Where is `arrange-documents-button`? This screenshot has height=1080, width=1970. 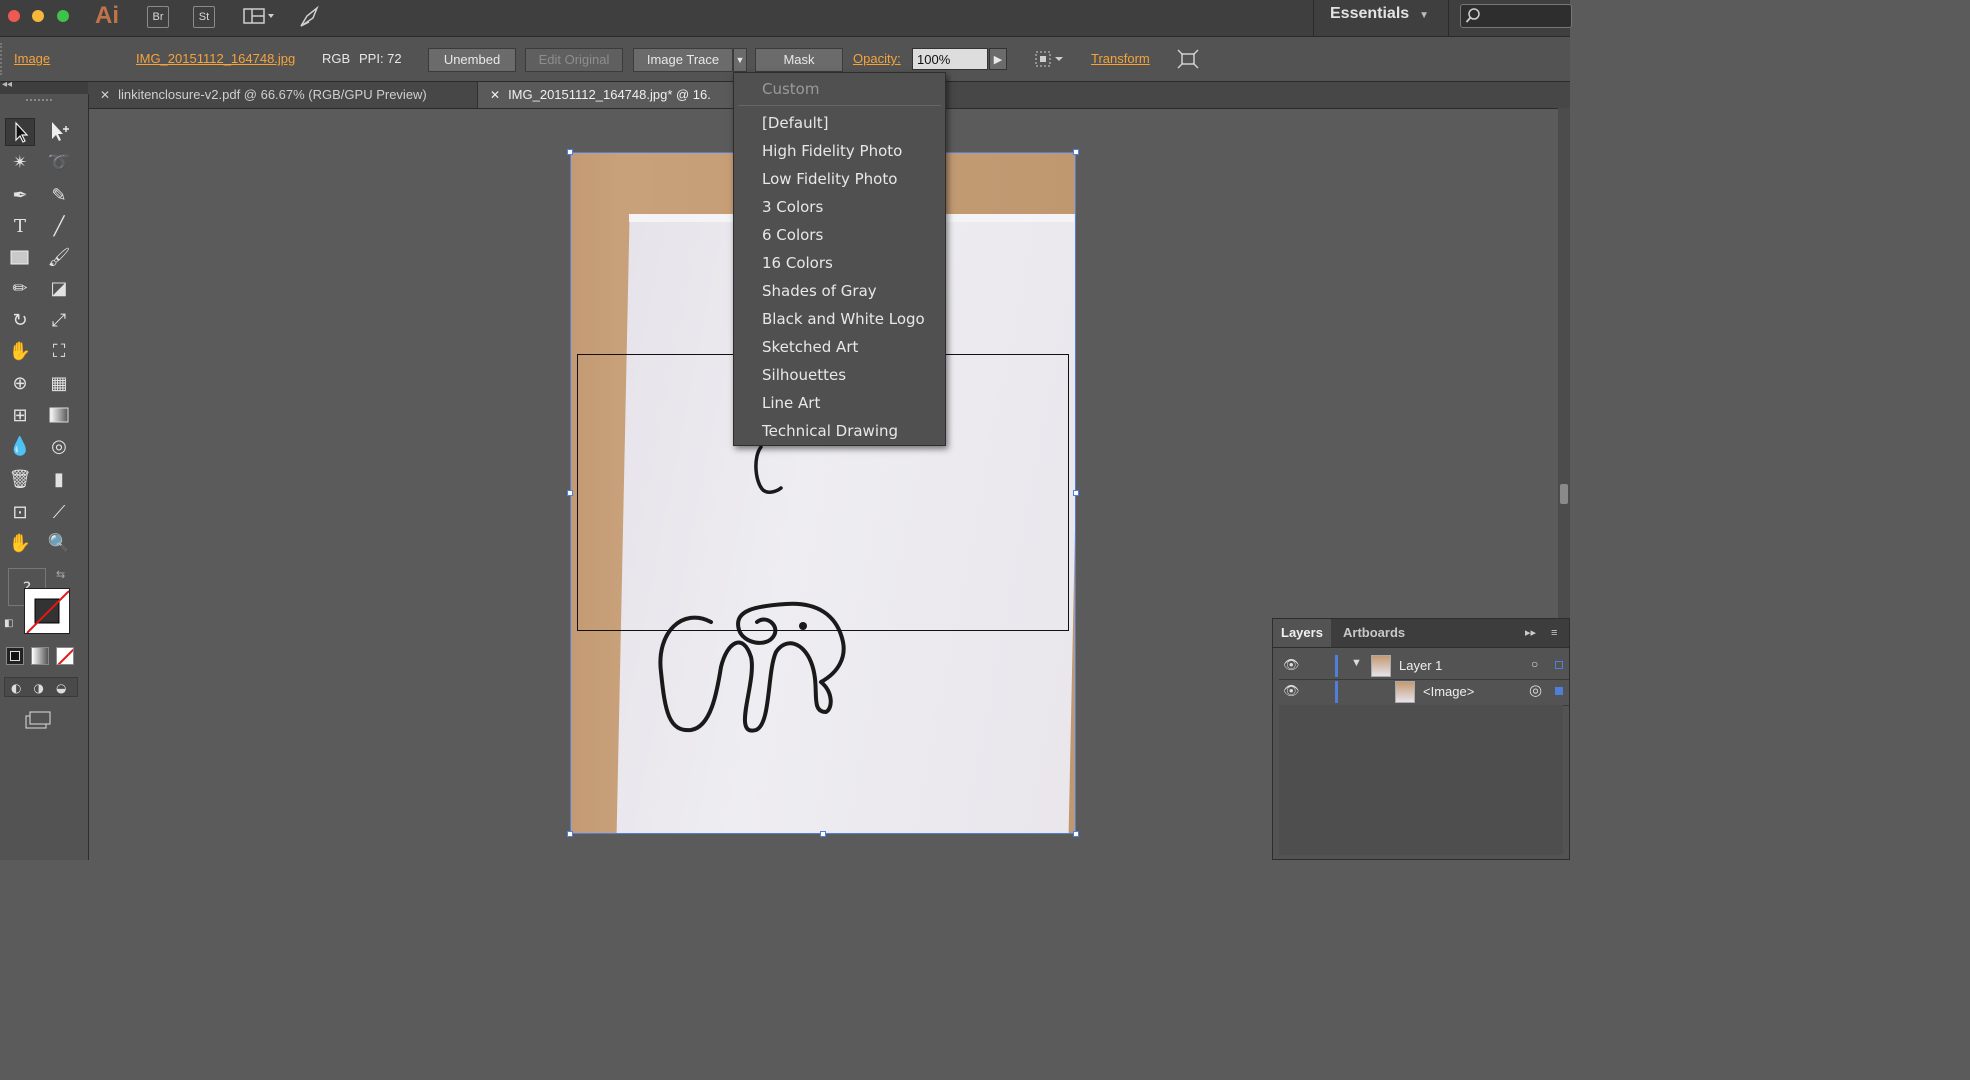
arrange-documents-button is located at coordinates (260, 16).